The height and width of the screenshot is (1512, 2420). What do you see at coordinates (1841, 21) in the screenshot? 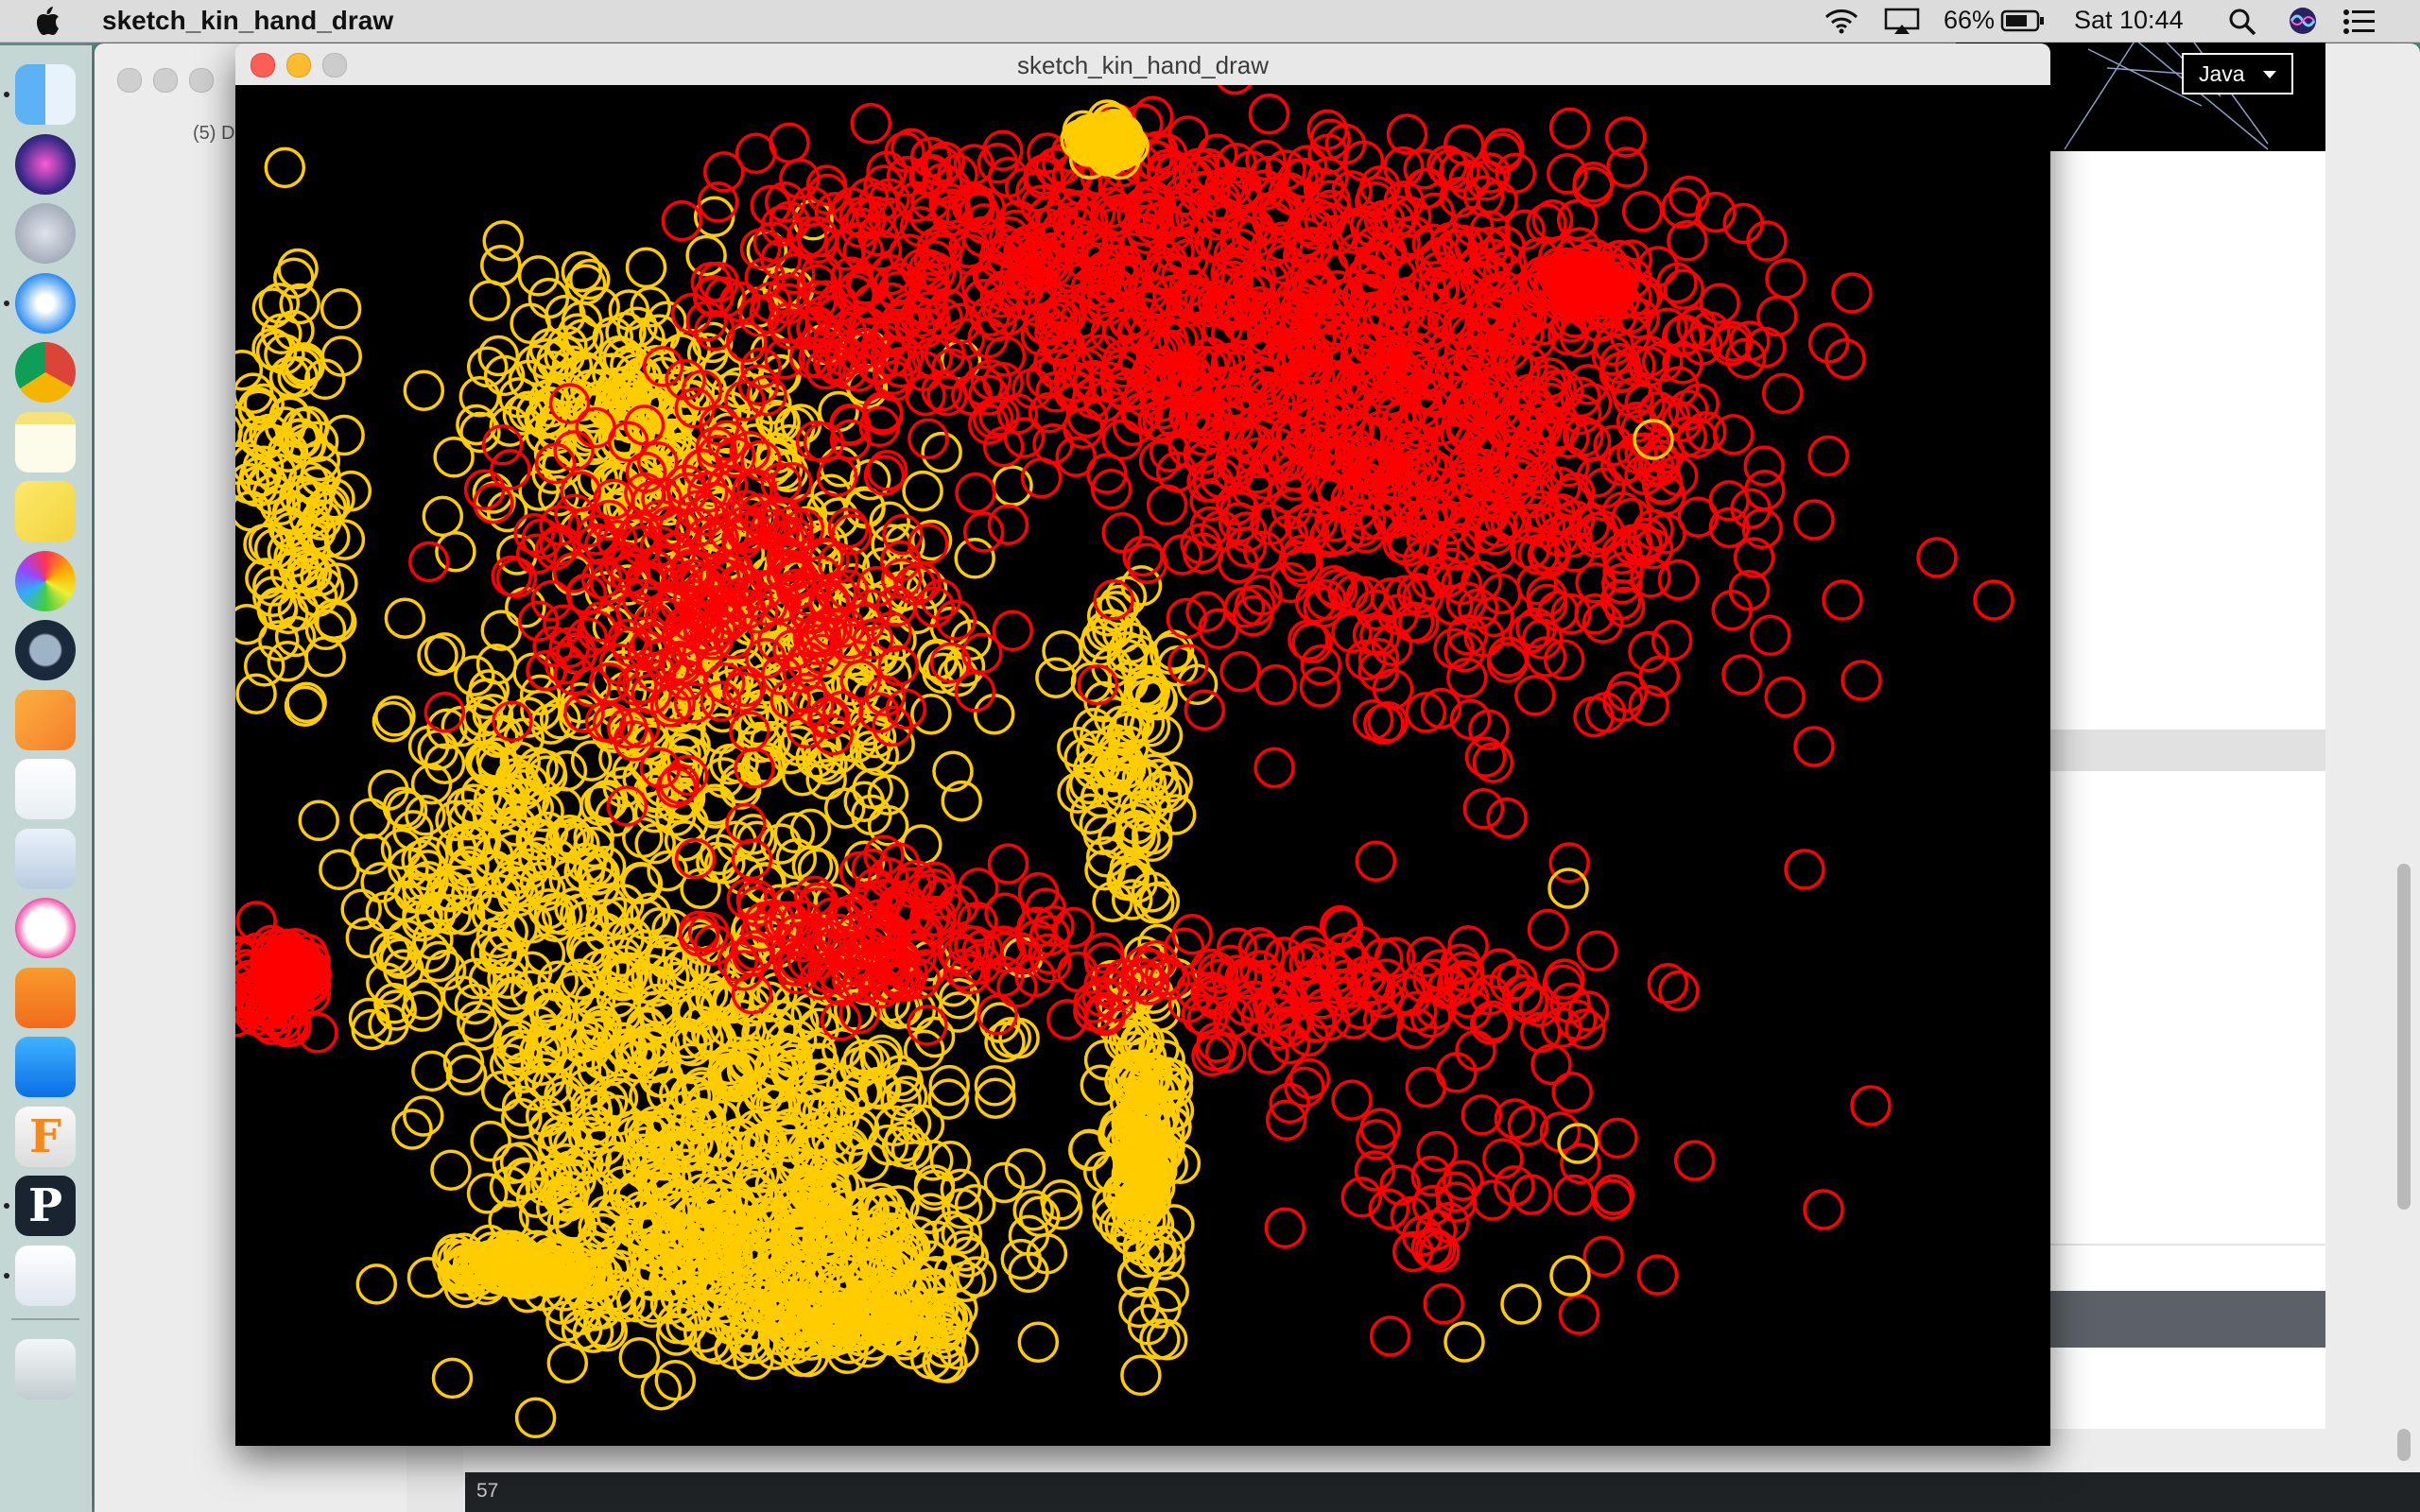
I see `wifi-icon` at bounding box center [1841, 21].